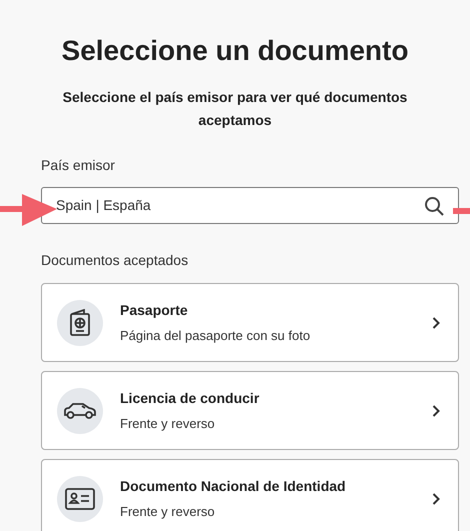 This screenshot has width=470, height=531. Describe the element at coordinates (154, 310) in the screenshot. I see `document-title: Pasaporte` at that location.